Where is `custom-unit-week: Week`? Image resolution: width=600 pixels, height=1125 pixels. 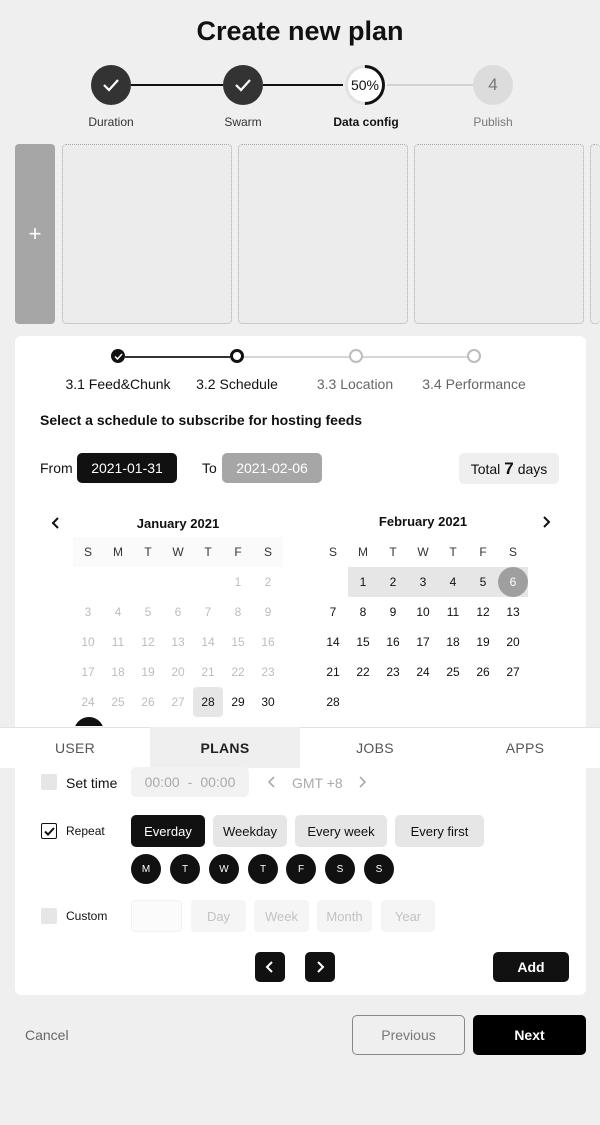 custom-unit-week: Week is located at coordinates (281, 916).